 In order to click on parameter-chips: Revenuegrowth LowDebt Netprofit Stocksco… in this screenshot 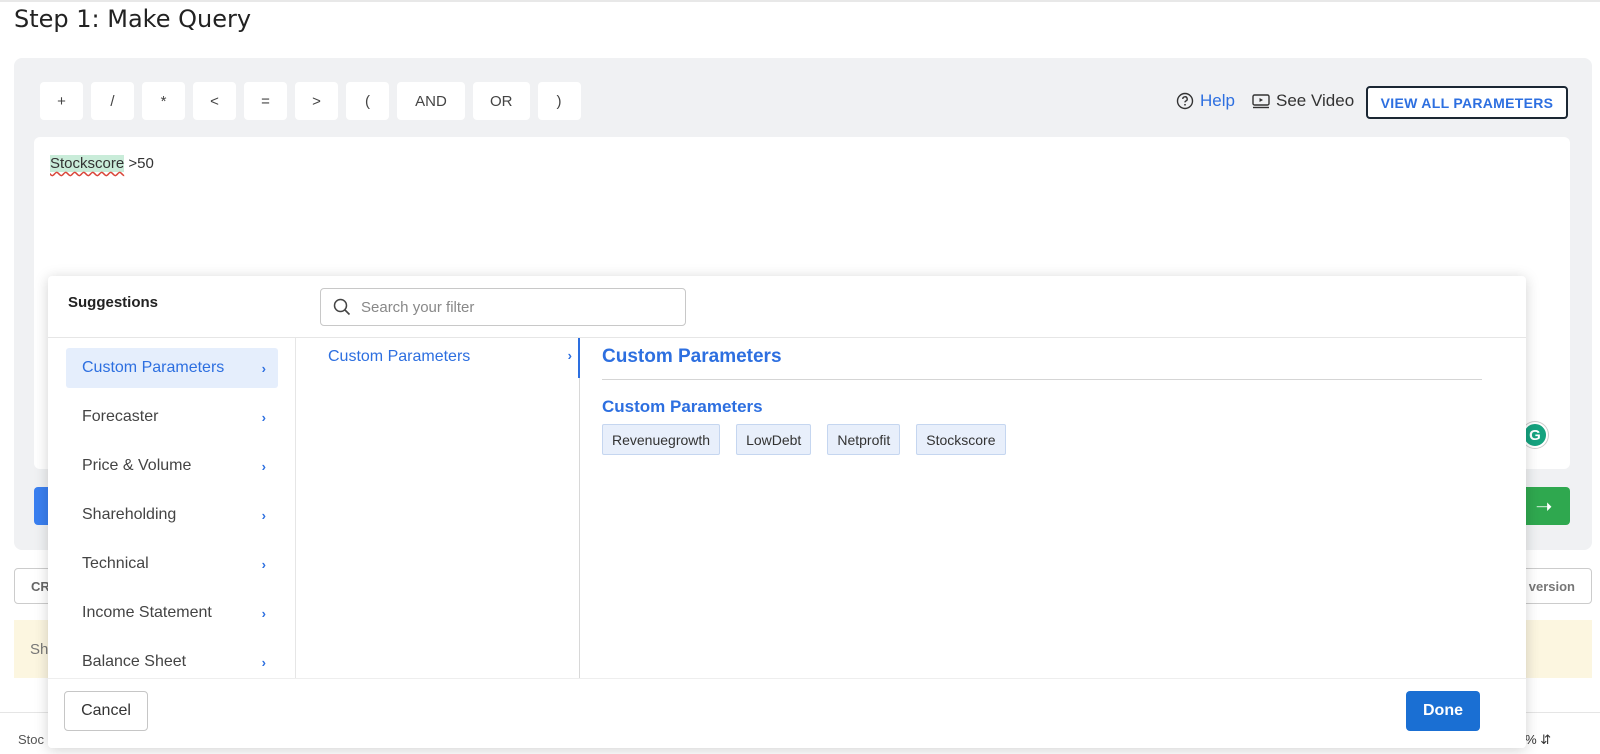, I will do `click(804, 439)`.